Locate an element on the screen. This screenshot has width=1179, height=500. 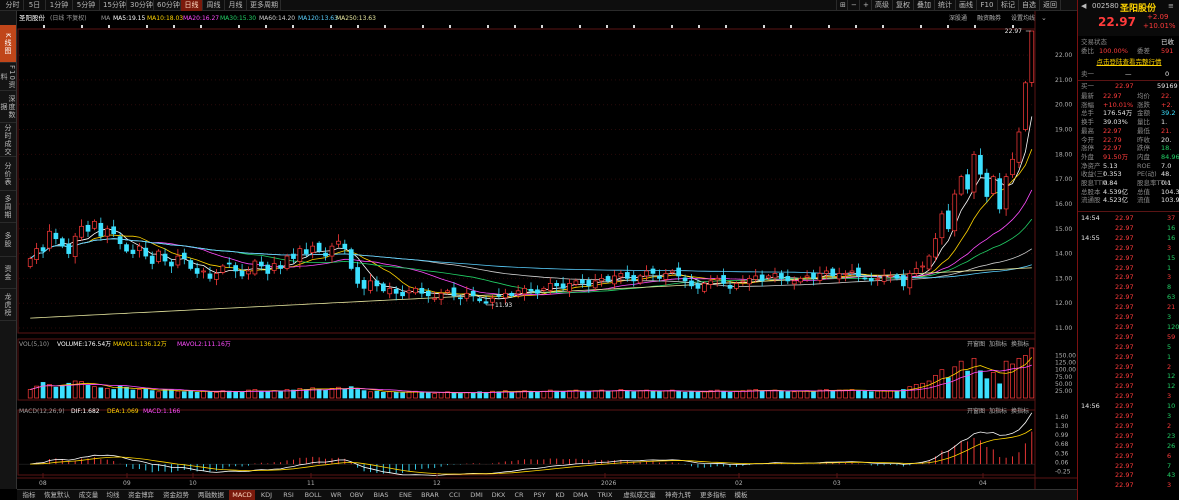
left-nav-4: 分价表 is located at coordinates (8, 174).